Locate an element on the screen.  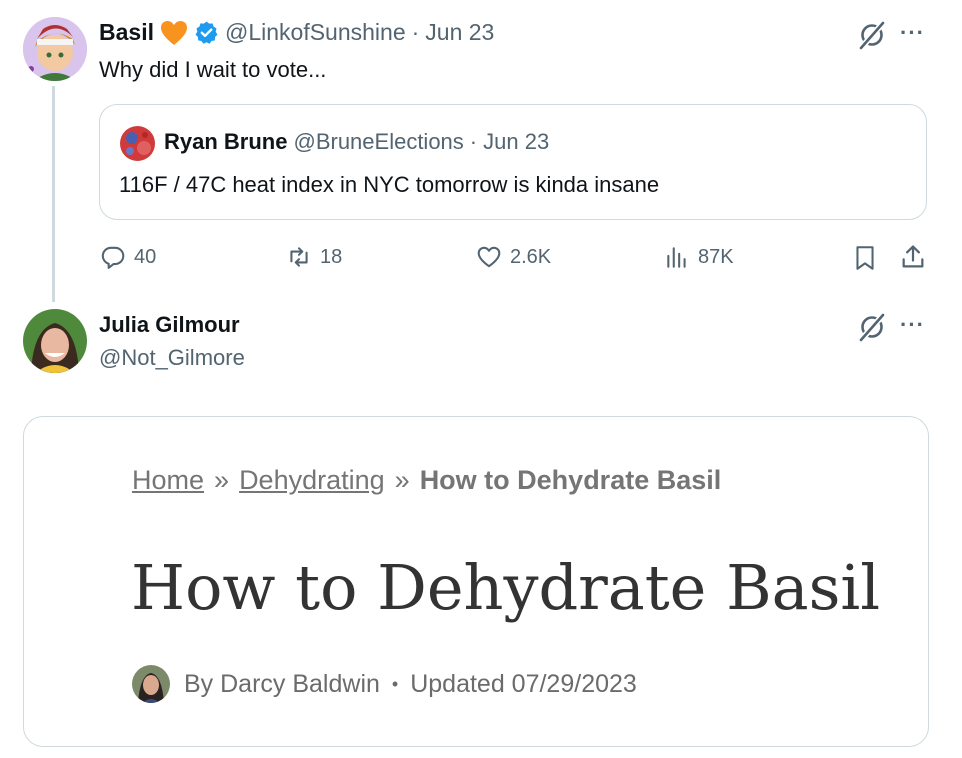
share-icon is located at coordinates (913, 259).